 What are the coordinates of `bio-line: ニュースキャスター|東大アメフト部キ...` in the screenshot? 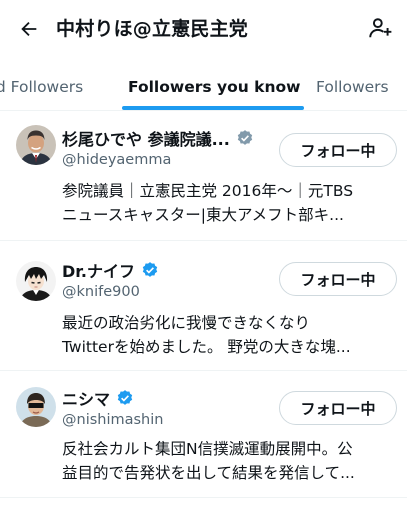 It's located at (203, 215).